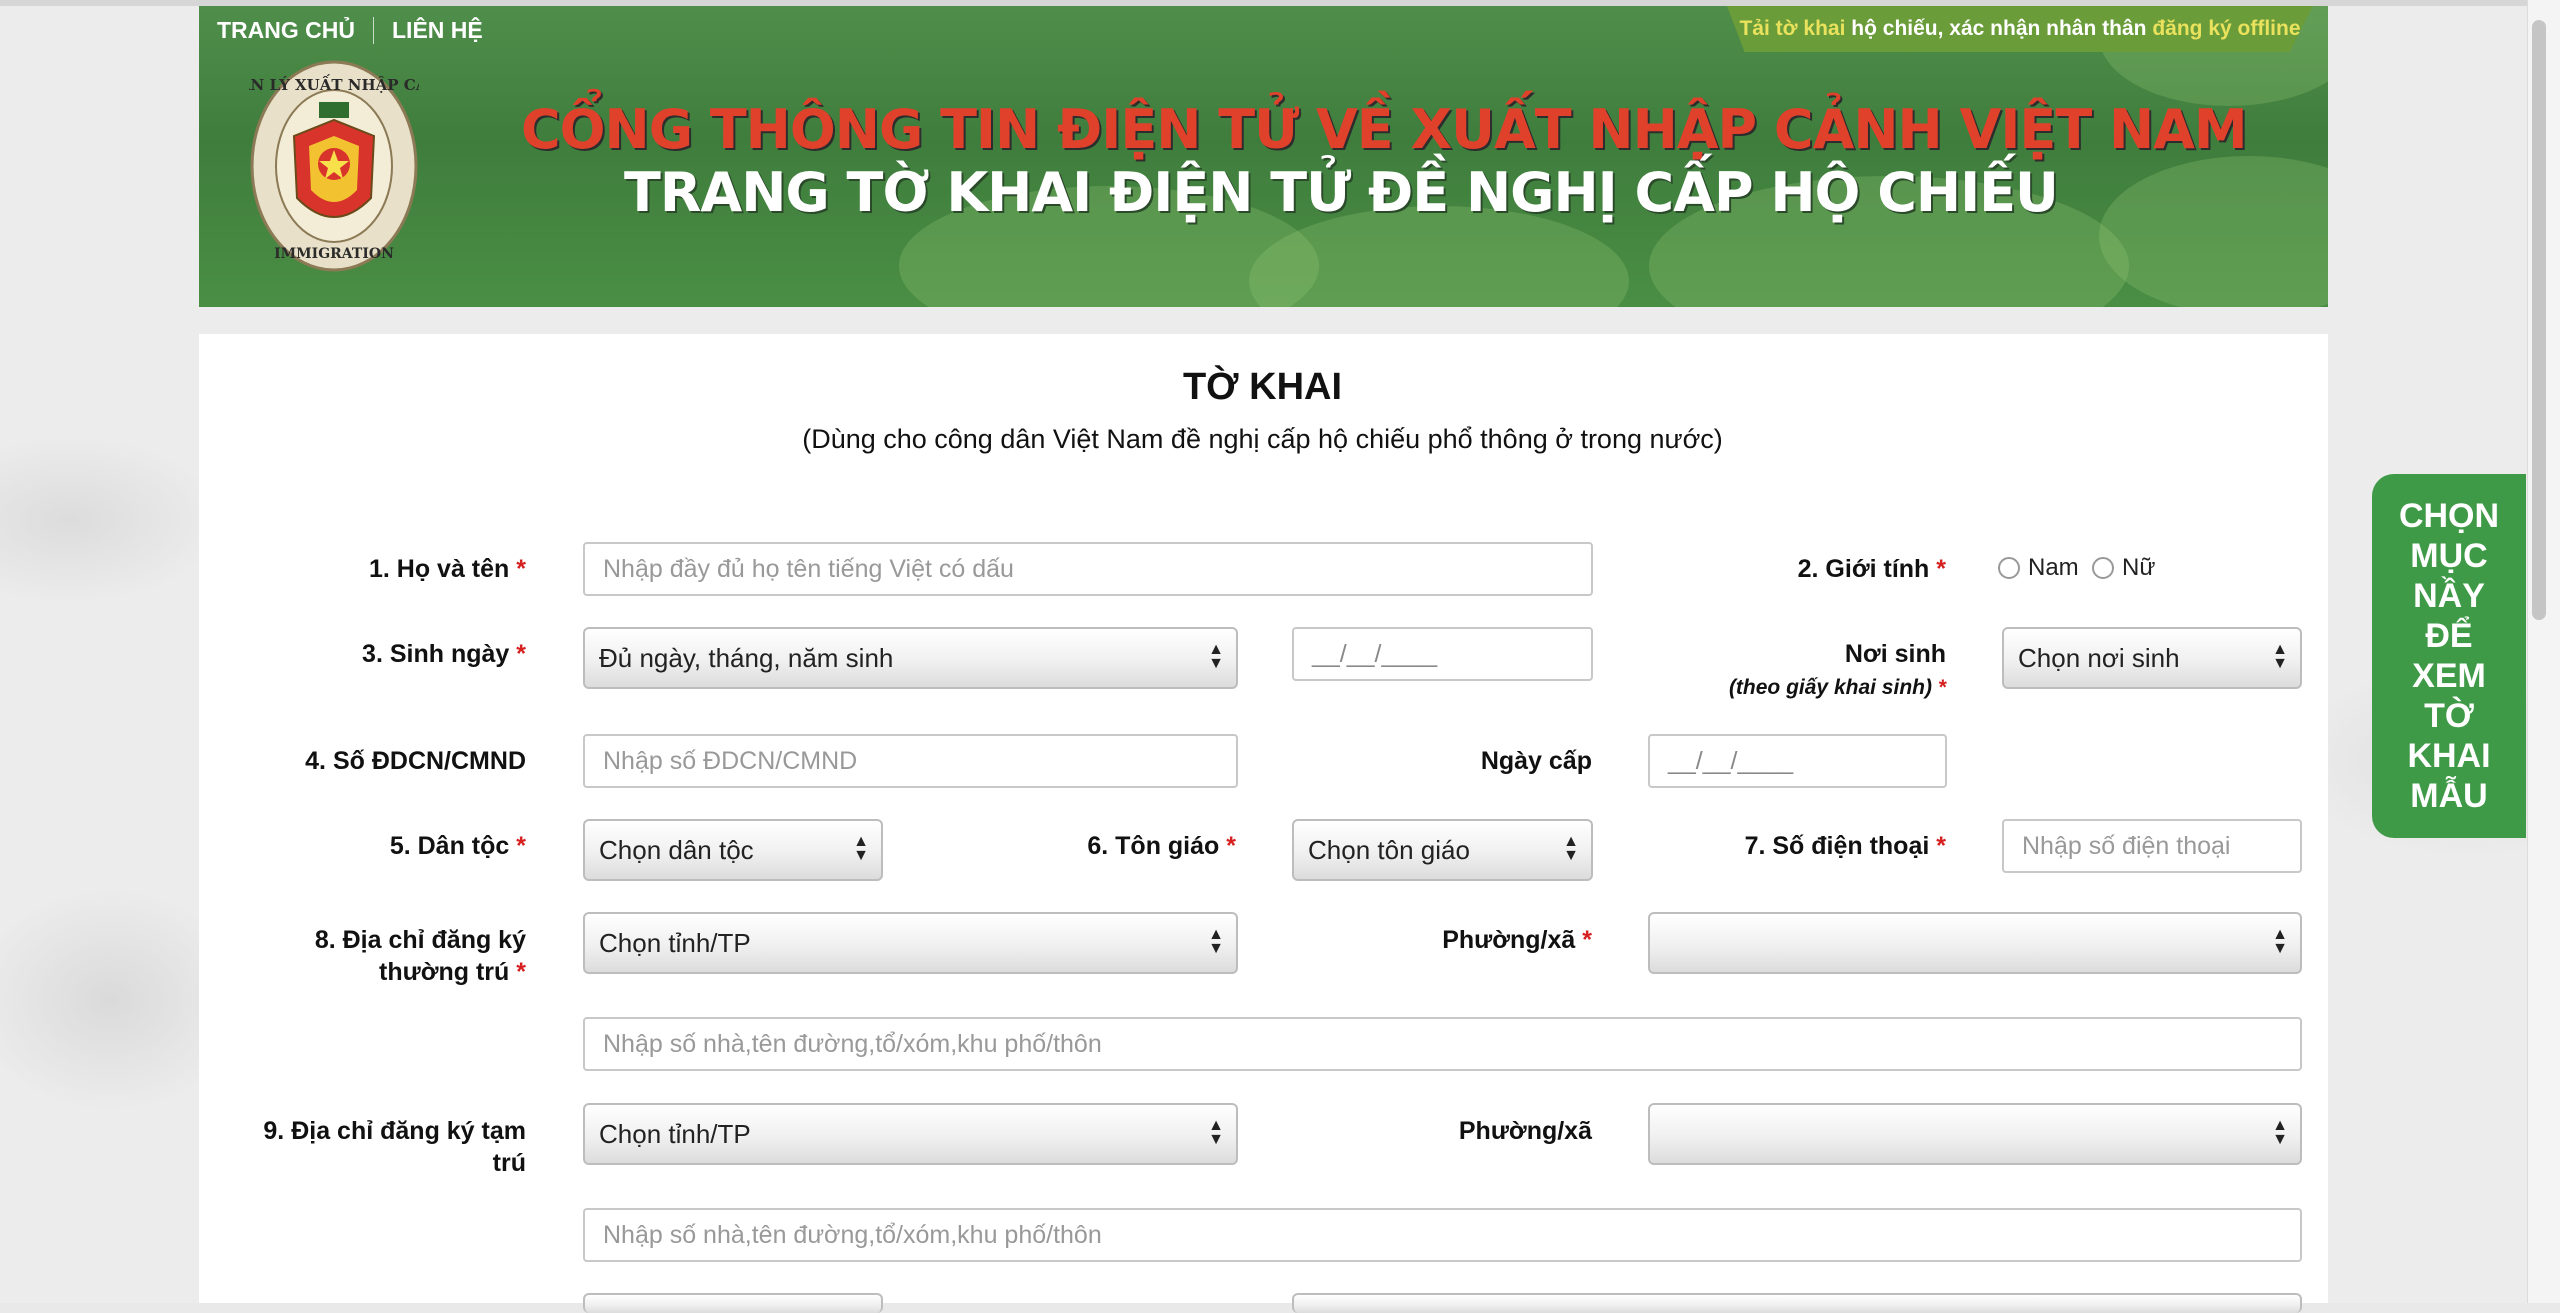 This screenshot has height=1313, width=2560. Describe the element at coordinates (1863, 569) in the screenshot. I see `gender-label-text: 2. Giới tính` at that location.